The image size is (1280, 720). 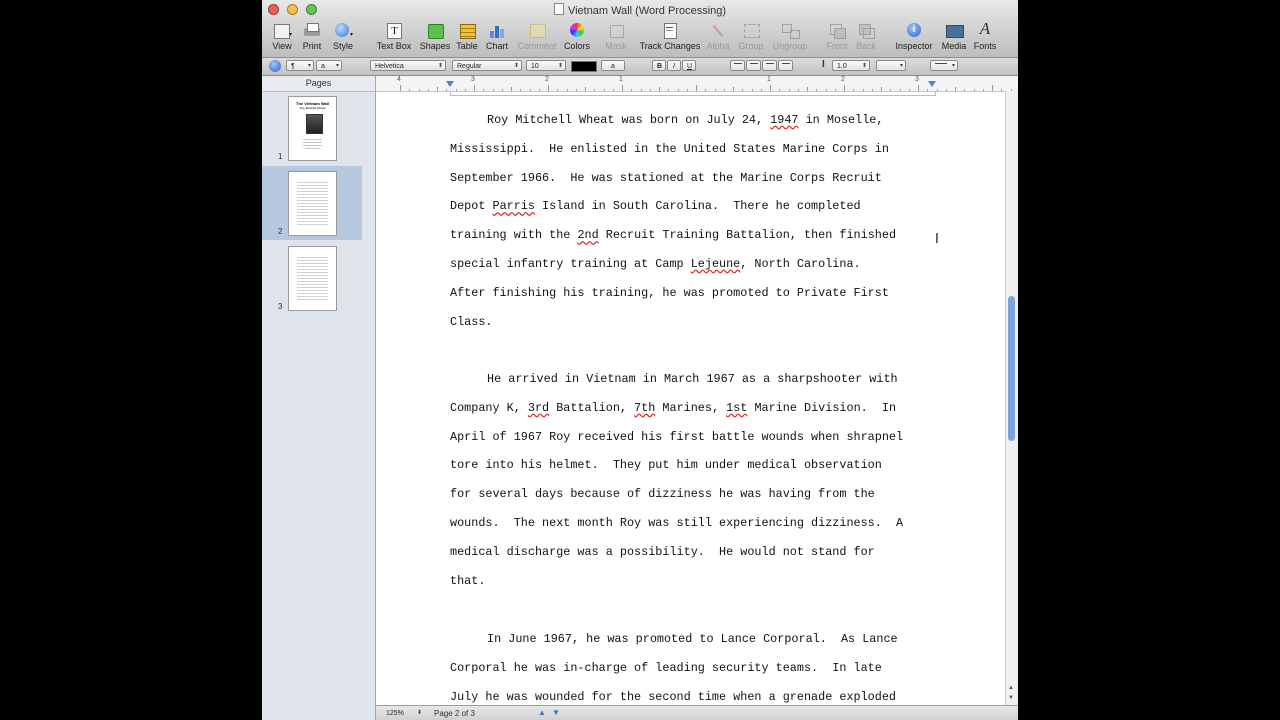 I want to click on align-right-button, so click(x=769, y=65).